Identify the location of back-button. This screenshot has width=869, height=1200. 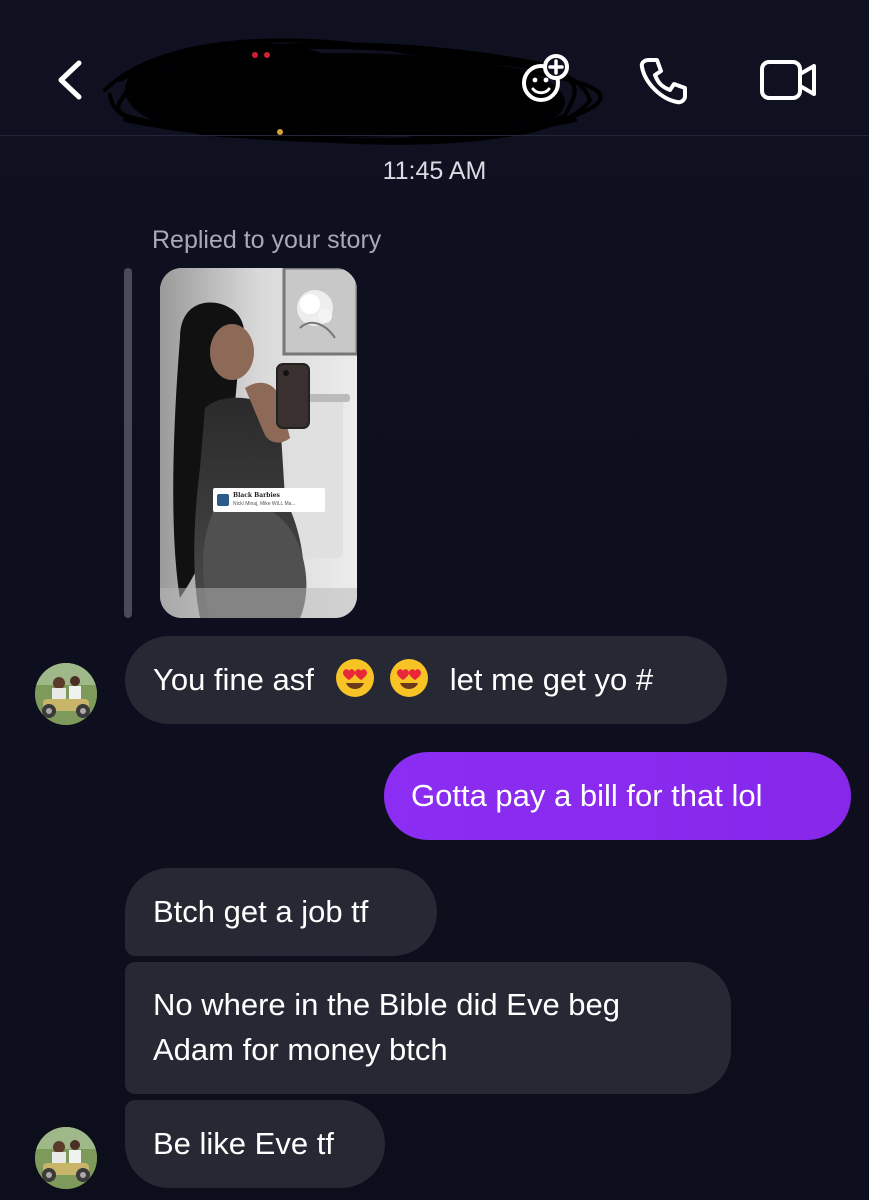
(70, 80).